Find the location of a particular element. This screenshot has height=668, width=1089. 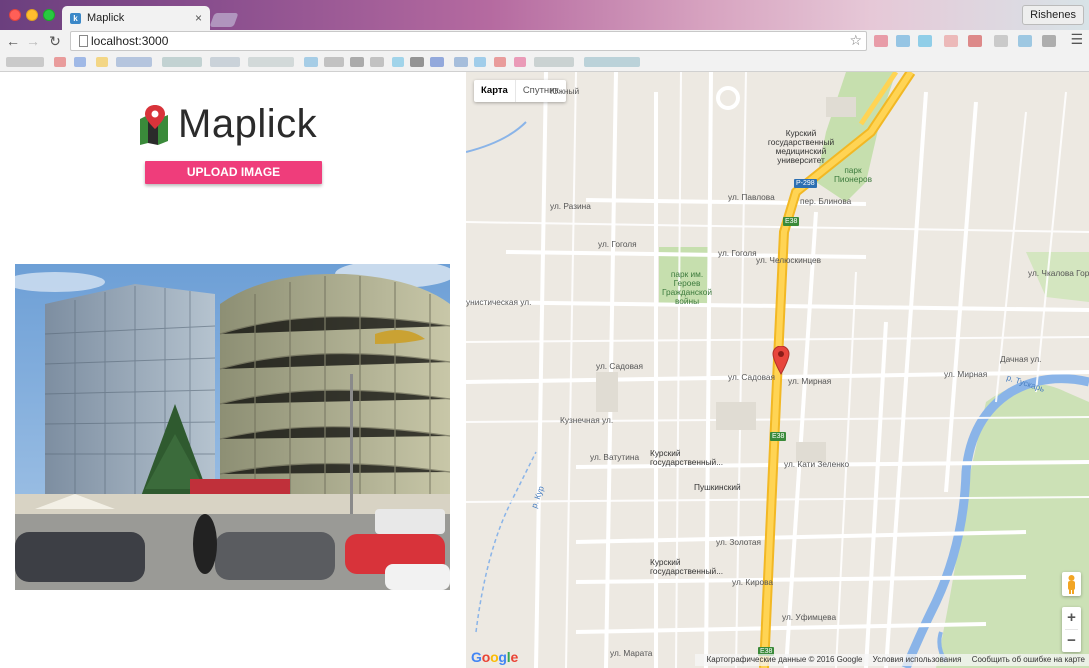

street-view-pegman-icon is located at coordinates (1071, 584).